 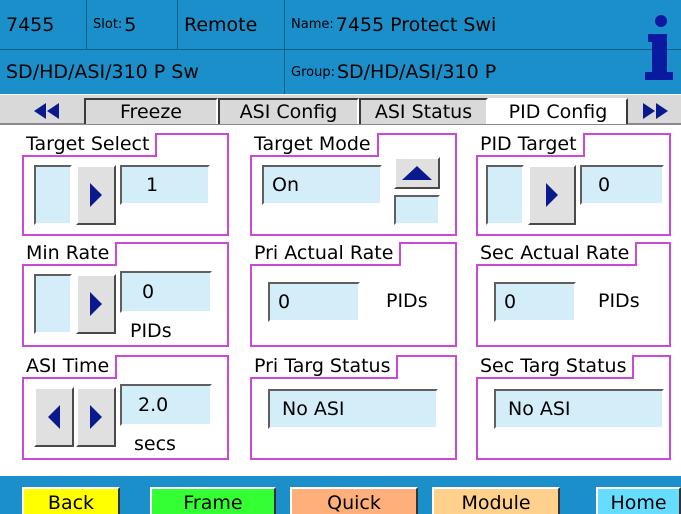 I want to click on min-rate-right-button, so click(x=96, y=304).